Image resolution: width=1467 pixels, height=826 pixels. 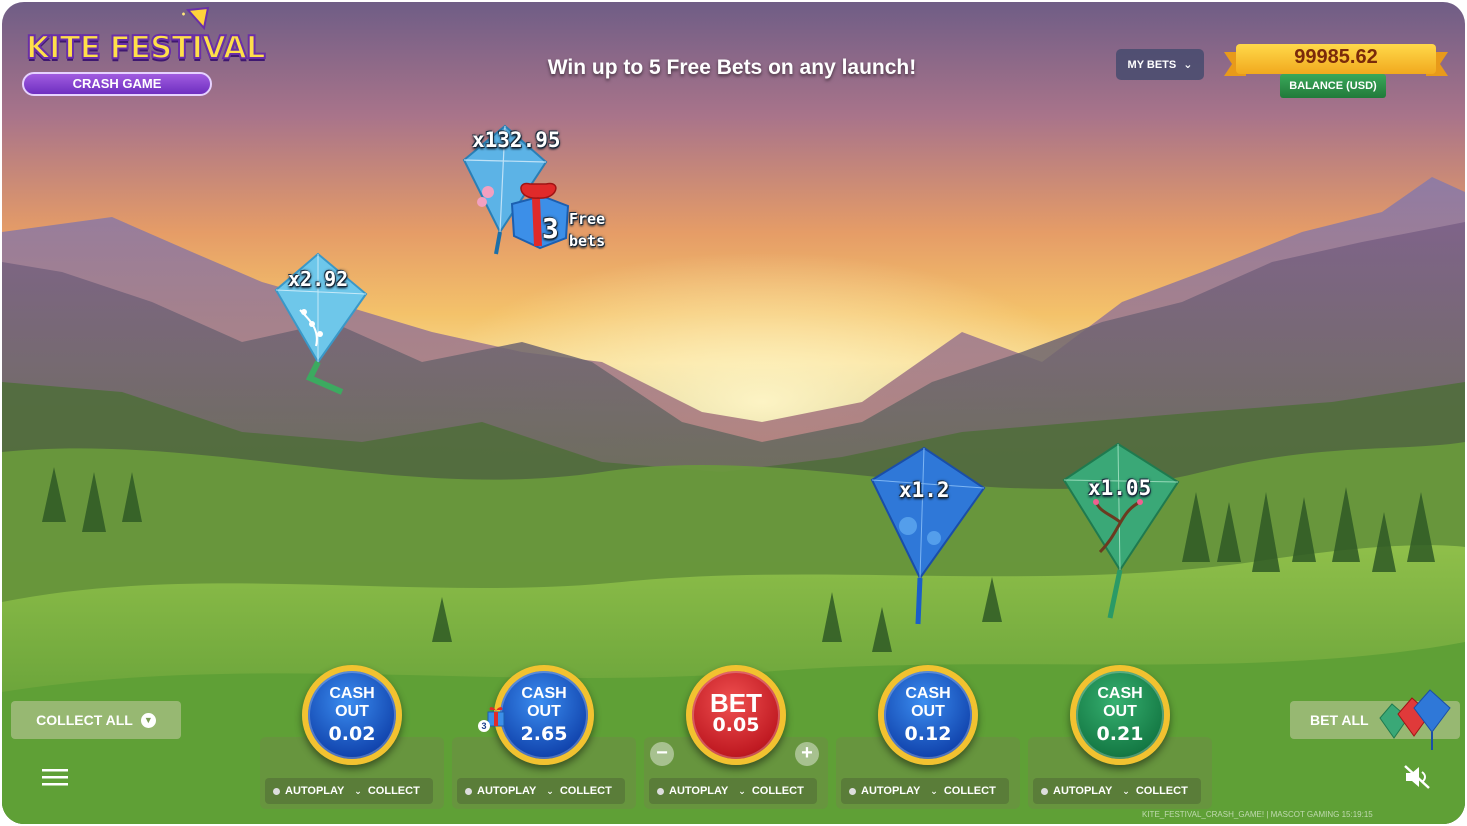 What do you see at coordinates (1333, 86) in the screenshot?
I see `balance-label: BALANCE (USD)` at bounding box center [1333, 86].